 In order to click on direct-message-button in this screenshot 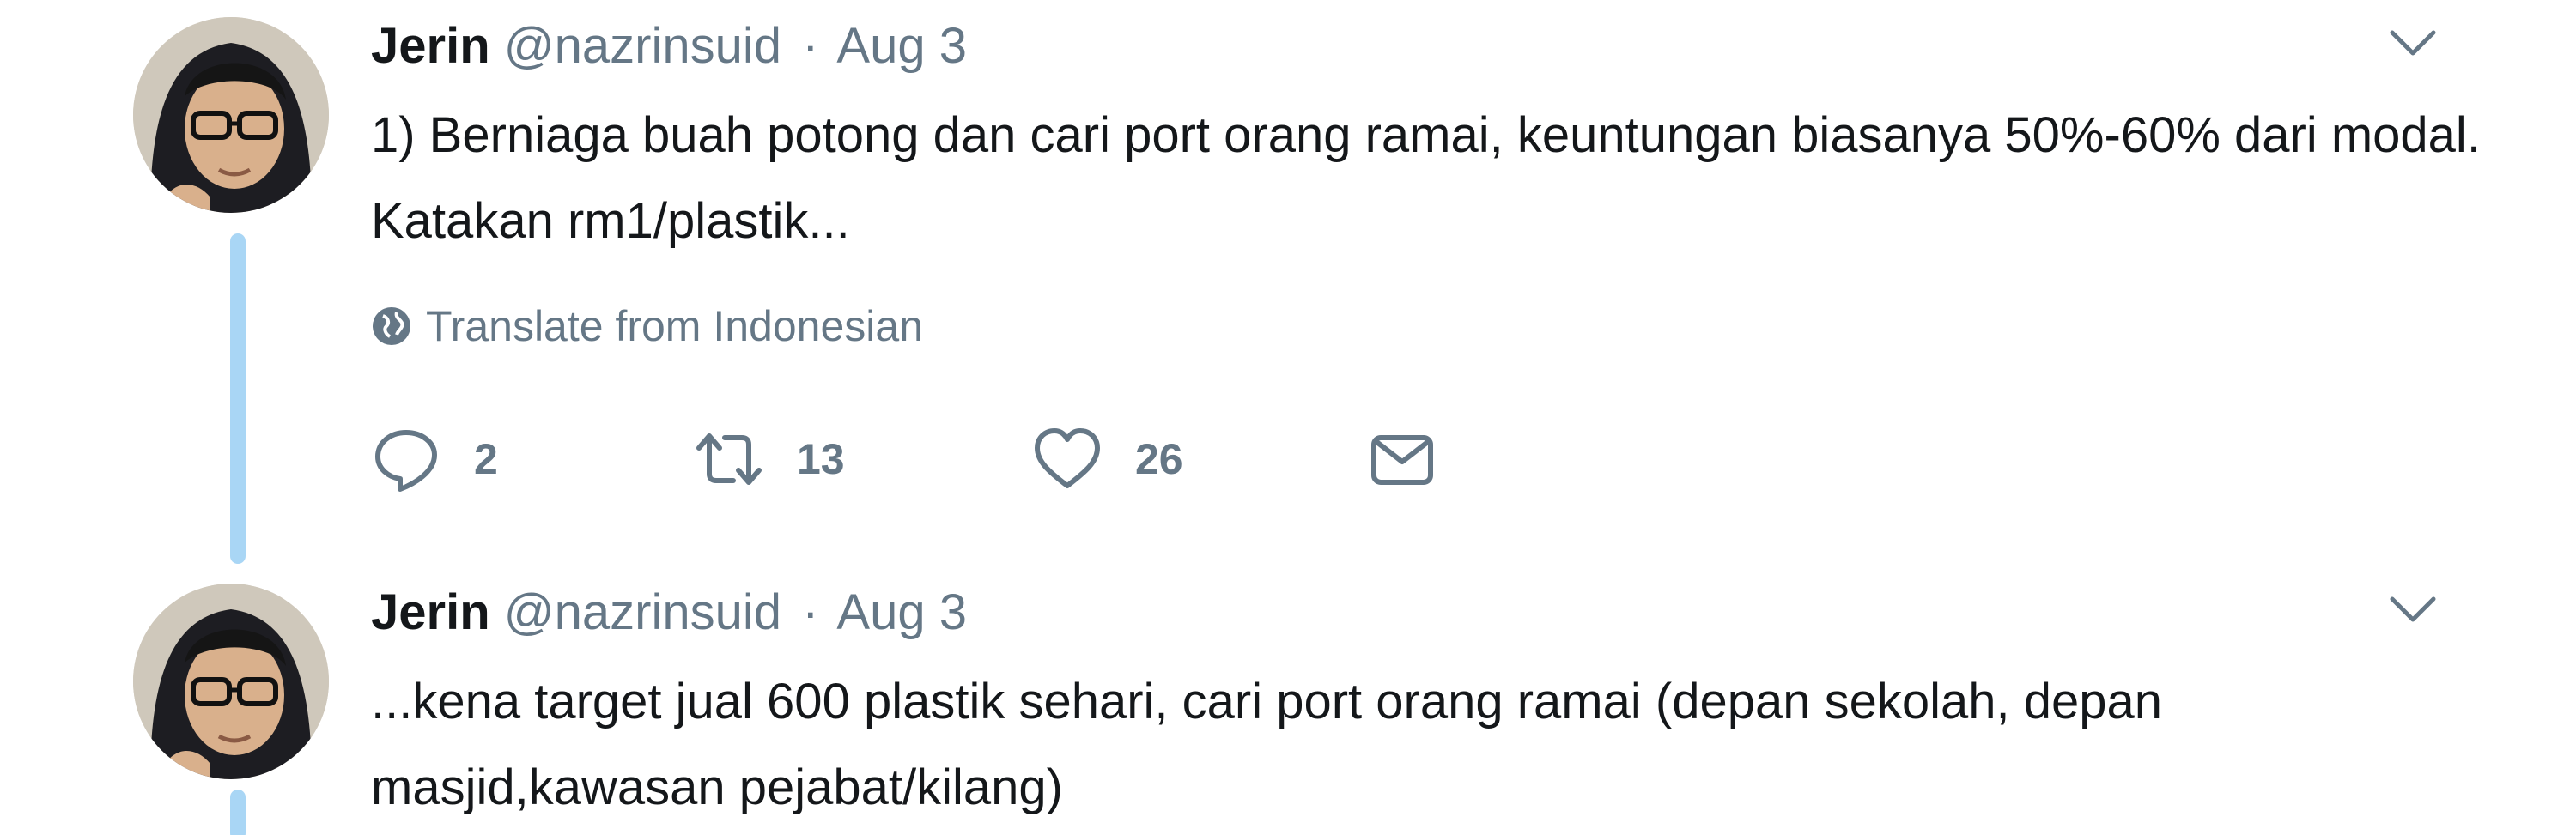, I will do `click(1402, 459)`.